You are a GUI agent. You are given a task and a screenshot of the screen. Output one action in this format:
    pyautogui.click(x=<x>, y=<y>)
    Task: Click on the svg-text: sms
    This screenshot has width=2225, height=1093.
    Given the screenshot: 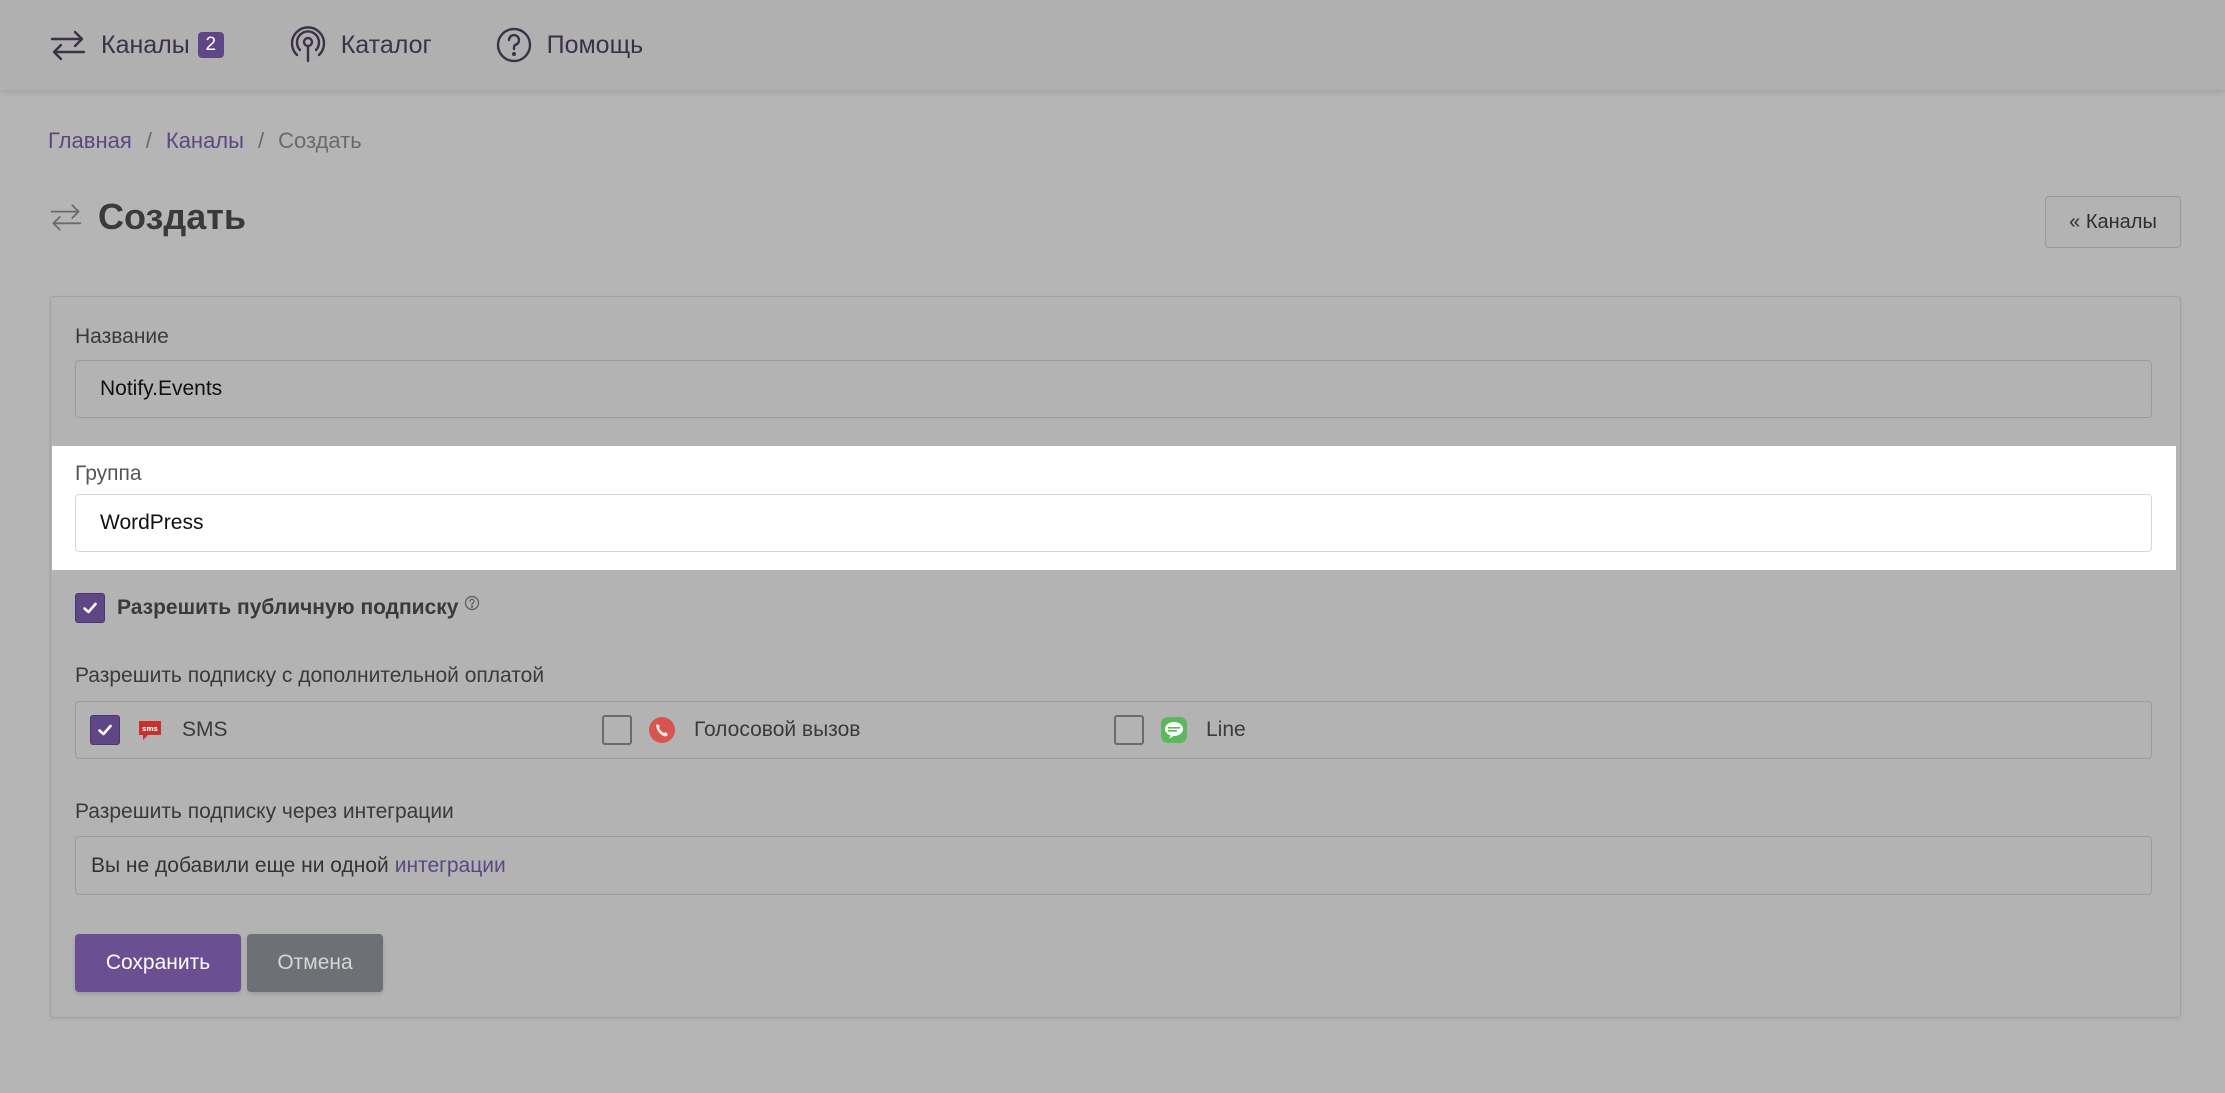 What is the action you would take?
    pyautogui.click(x=150, y=729)
    